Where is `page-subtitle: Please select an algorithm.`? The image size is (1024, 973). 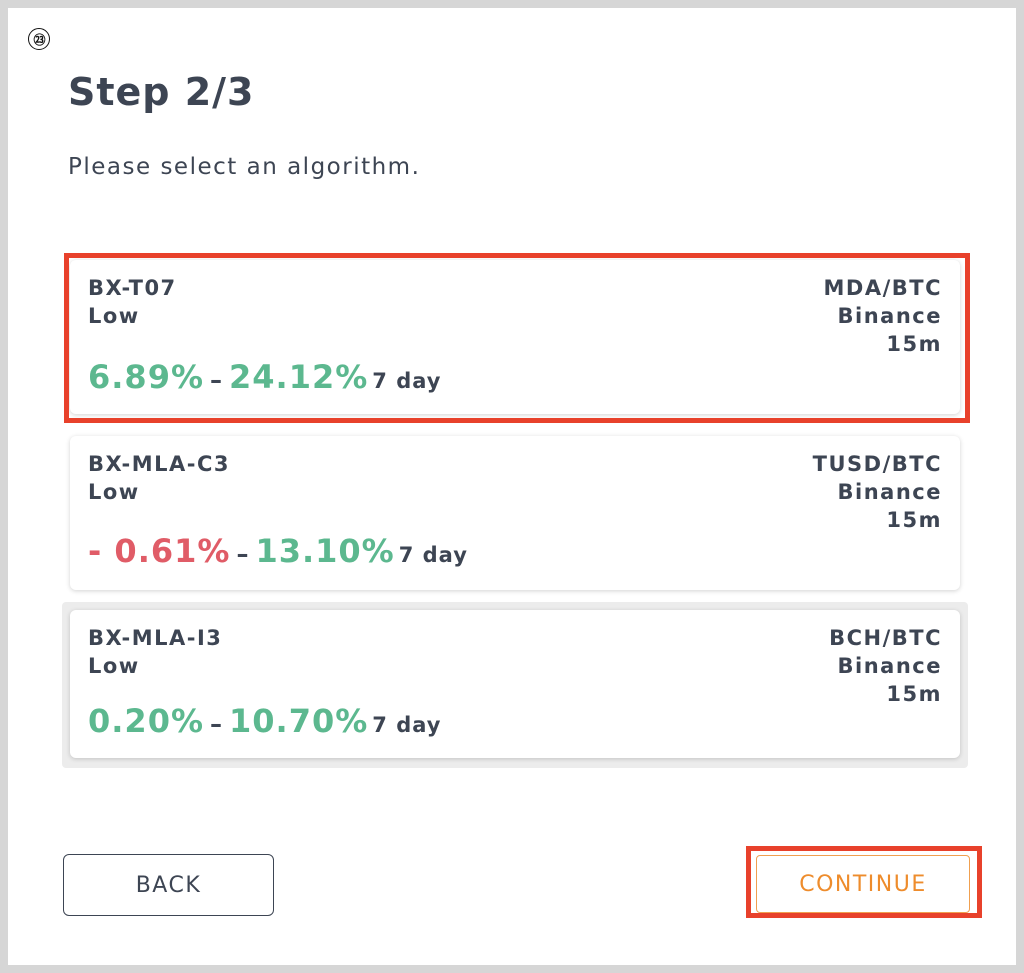 page-subtitle: Please select an algorithm. is located at coordinates (244, 167).